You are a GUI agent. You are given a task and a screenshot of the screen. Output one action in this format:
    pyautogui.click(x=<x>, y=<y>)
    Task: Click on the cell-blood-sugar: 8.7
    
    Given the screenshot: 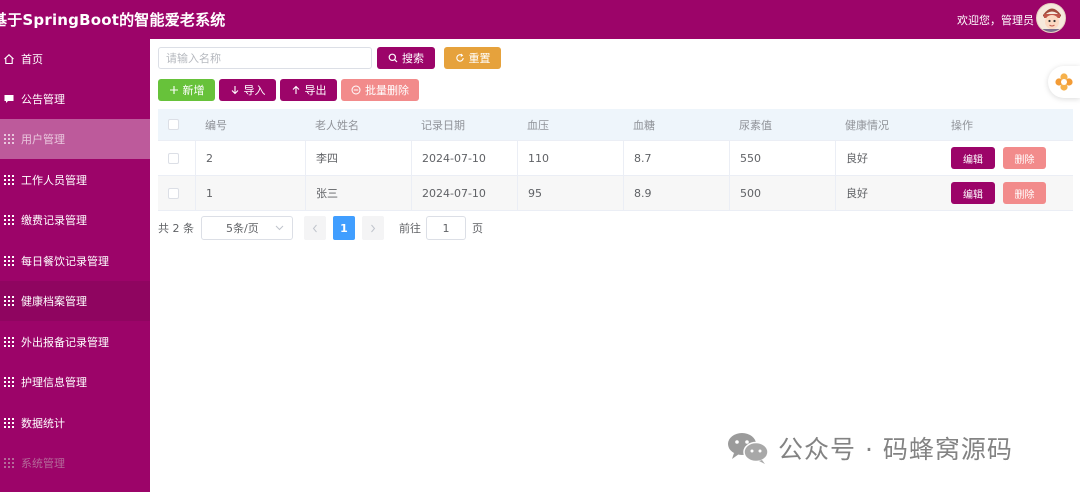 What is the action you would take?
    pyautogui.click(x=637, y=158)
    